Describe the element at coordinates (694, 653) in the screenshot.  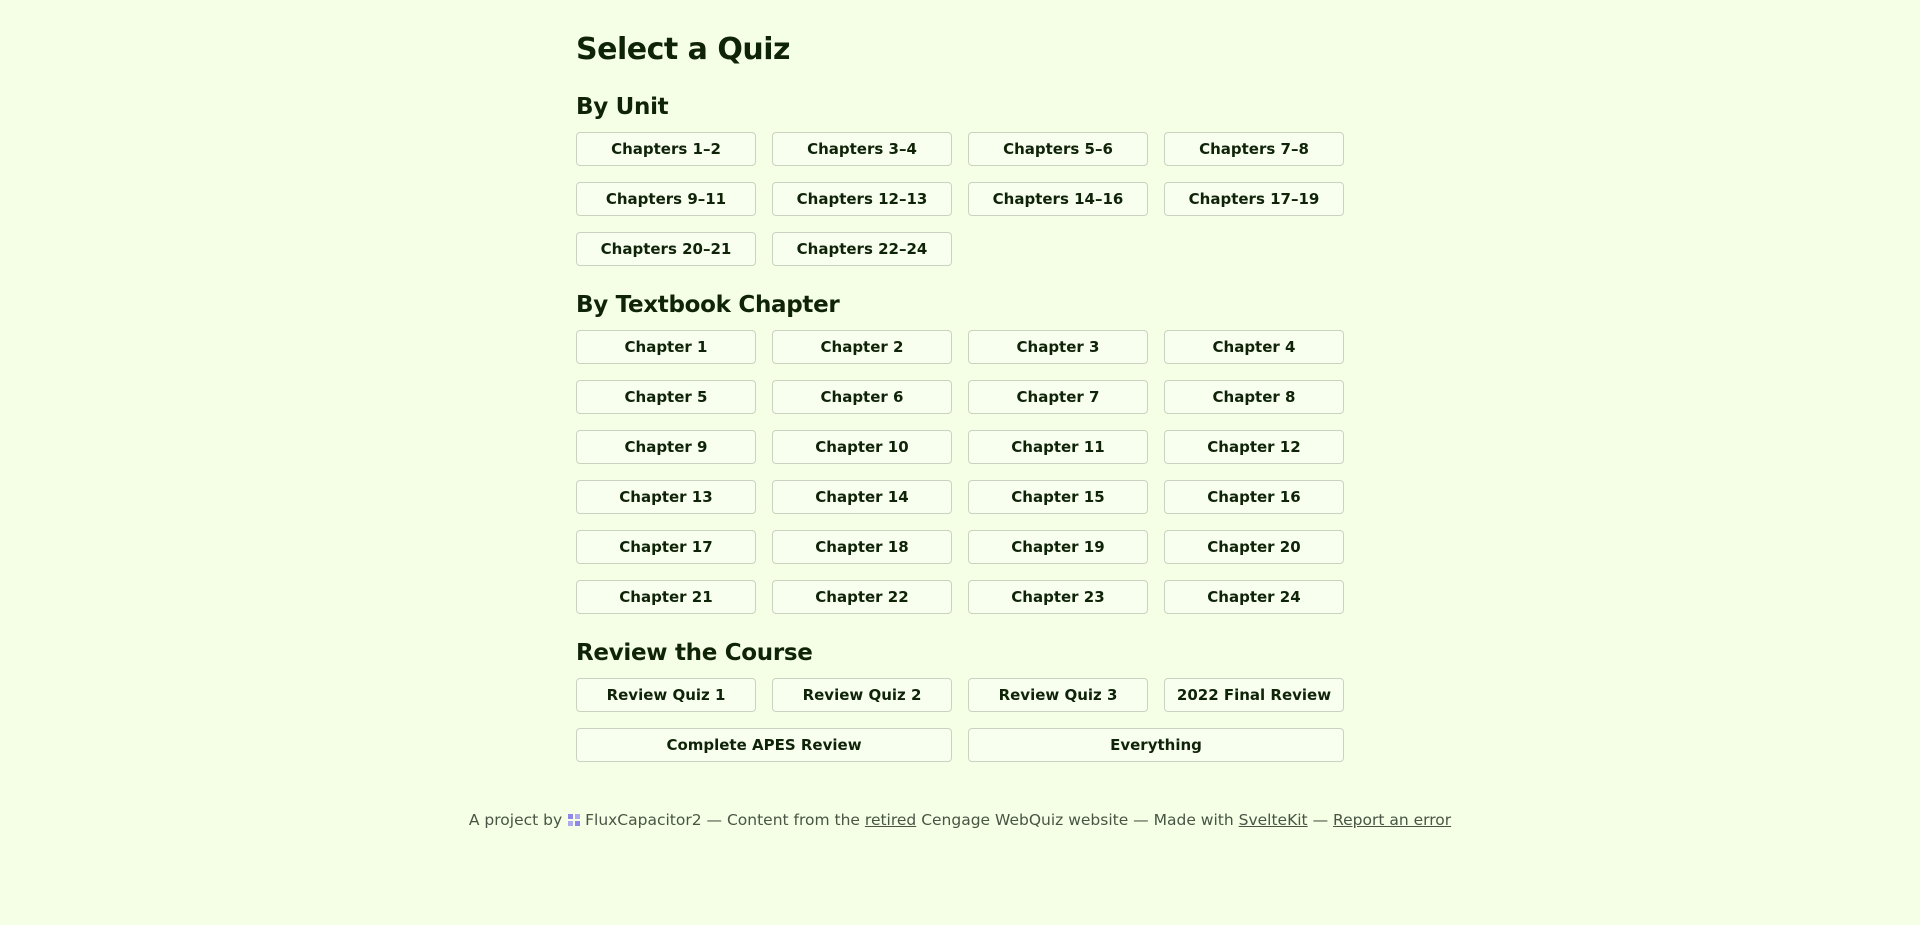
I see `section-heading-review: Review the Course` at that location.